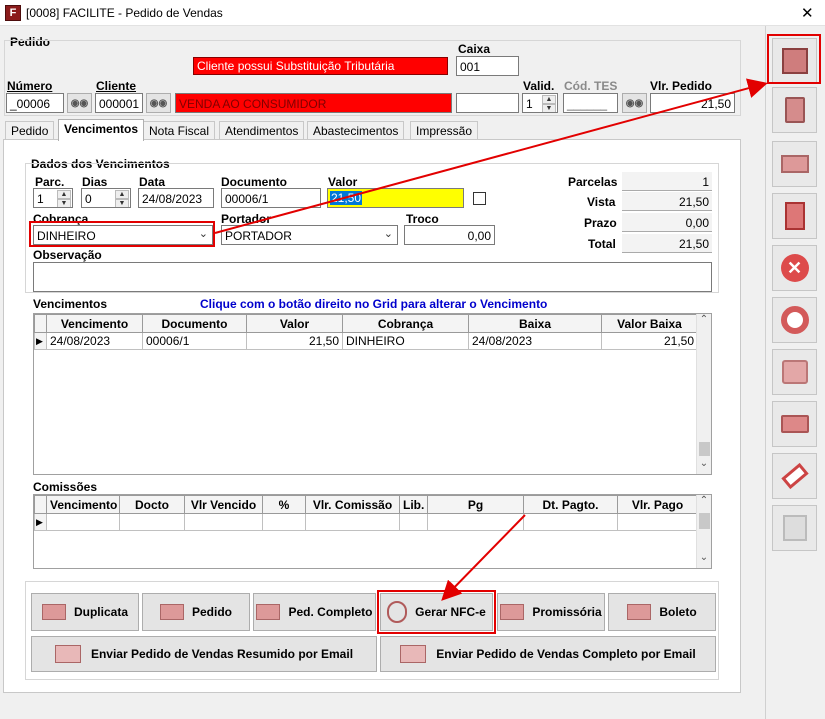 The width and height of the screenshot is (825, 719). Describe the element at coordinates (309, 235) in the screenshot. I see `portador-select: PORTADOR ⌄` at that location.